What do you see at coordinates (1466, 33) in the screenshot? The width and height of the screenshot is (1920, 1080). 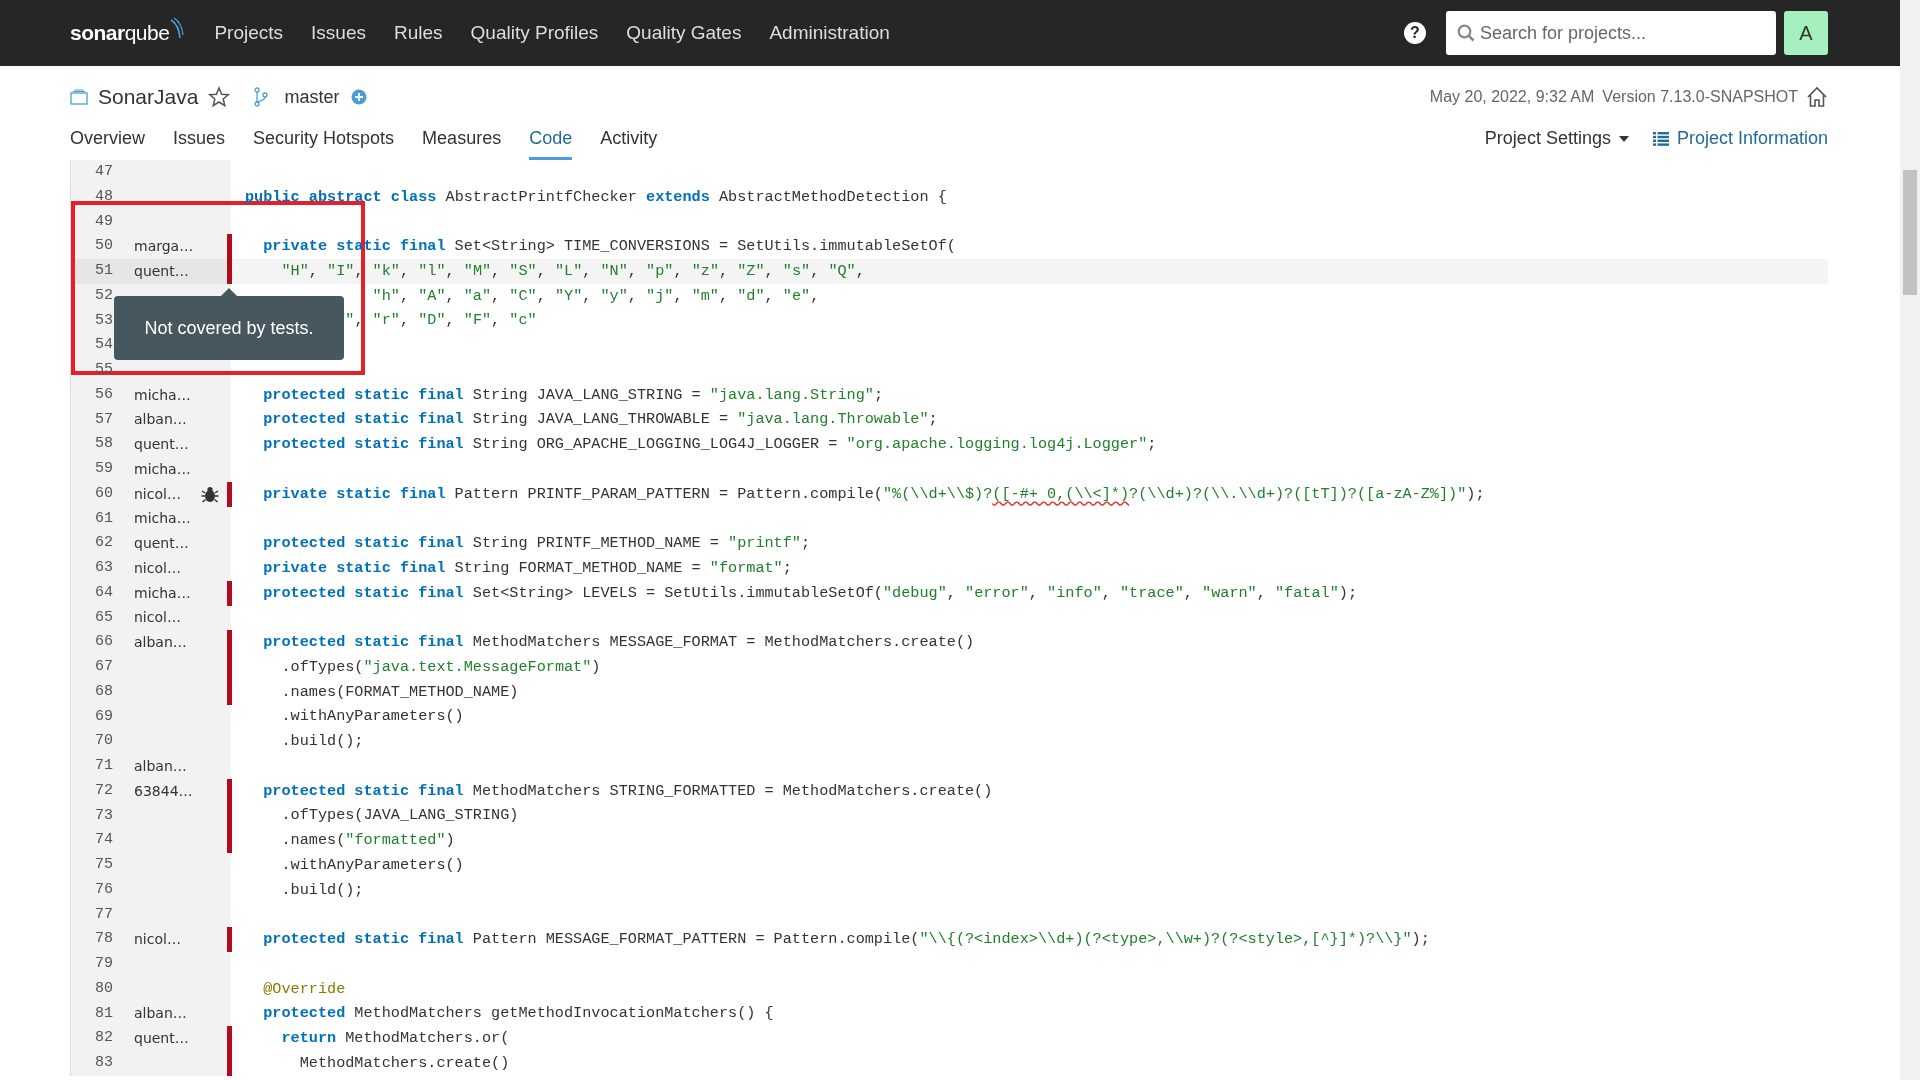 I see `search-icon` at bounding box center [1466, 33].